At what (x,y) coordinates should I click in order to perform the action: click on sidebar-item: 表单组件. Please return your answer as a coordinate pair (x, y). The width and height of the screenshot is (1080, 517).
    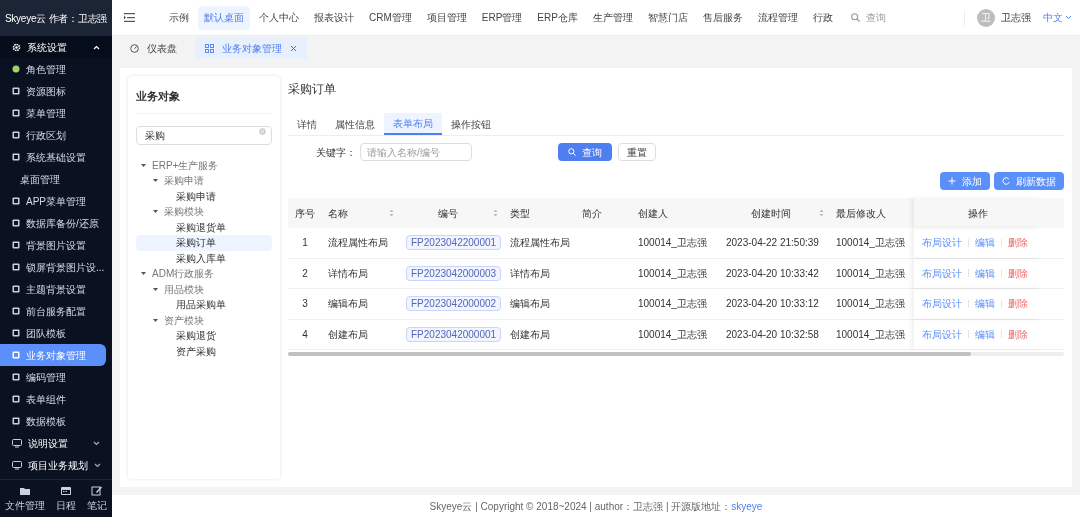
    Looking at the image, I should click on (56, 399).